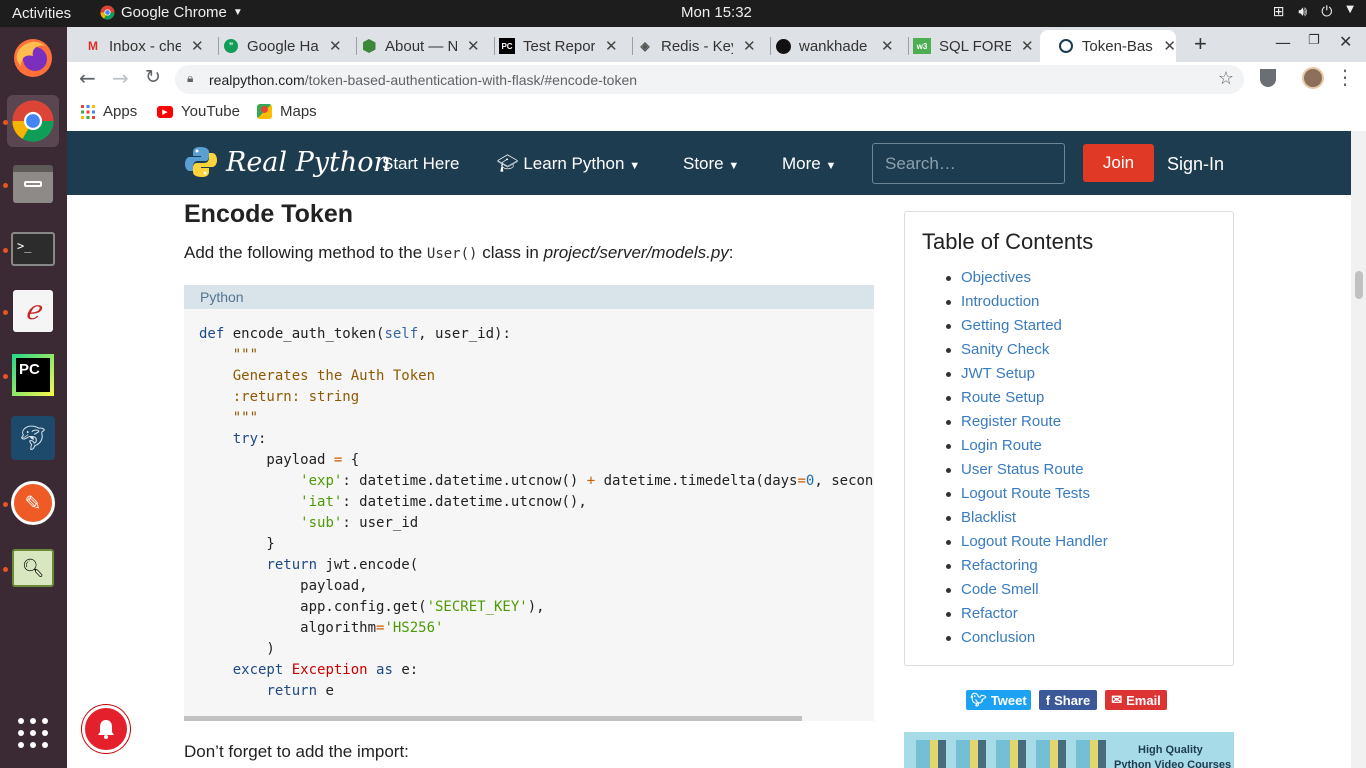  Describe the element at coordinates (1069, 750) in the screenshot. I see `promo-banner: High Quality Python Video Courses` at that location.